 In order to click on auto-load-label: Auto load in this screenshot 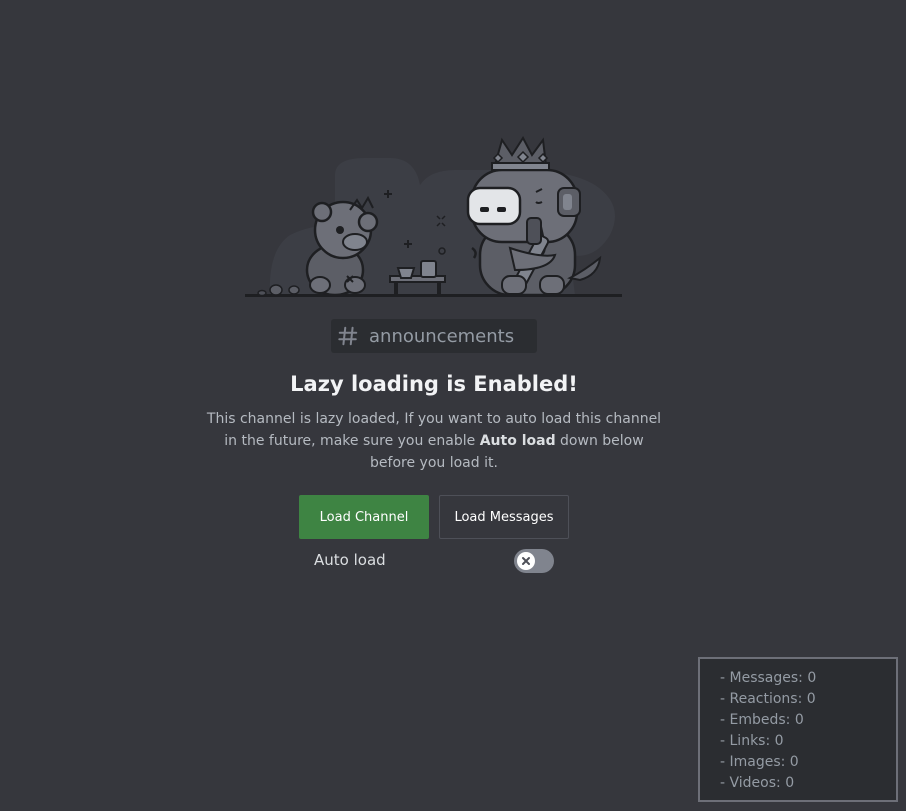, I will do `click(350, 560)`.